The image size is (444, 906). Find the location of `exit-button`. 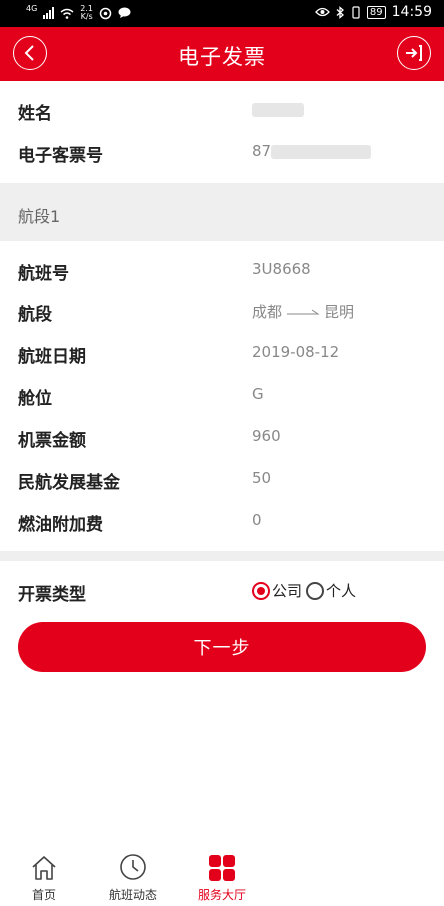

exit-button is located at coordinates (414, 53).